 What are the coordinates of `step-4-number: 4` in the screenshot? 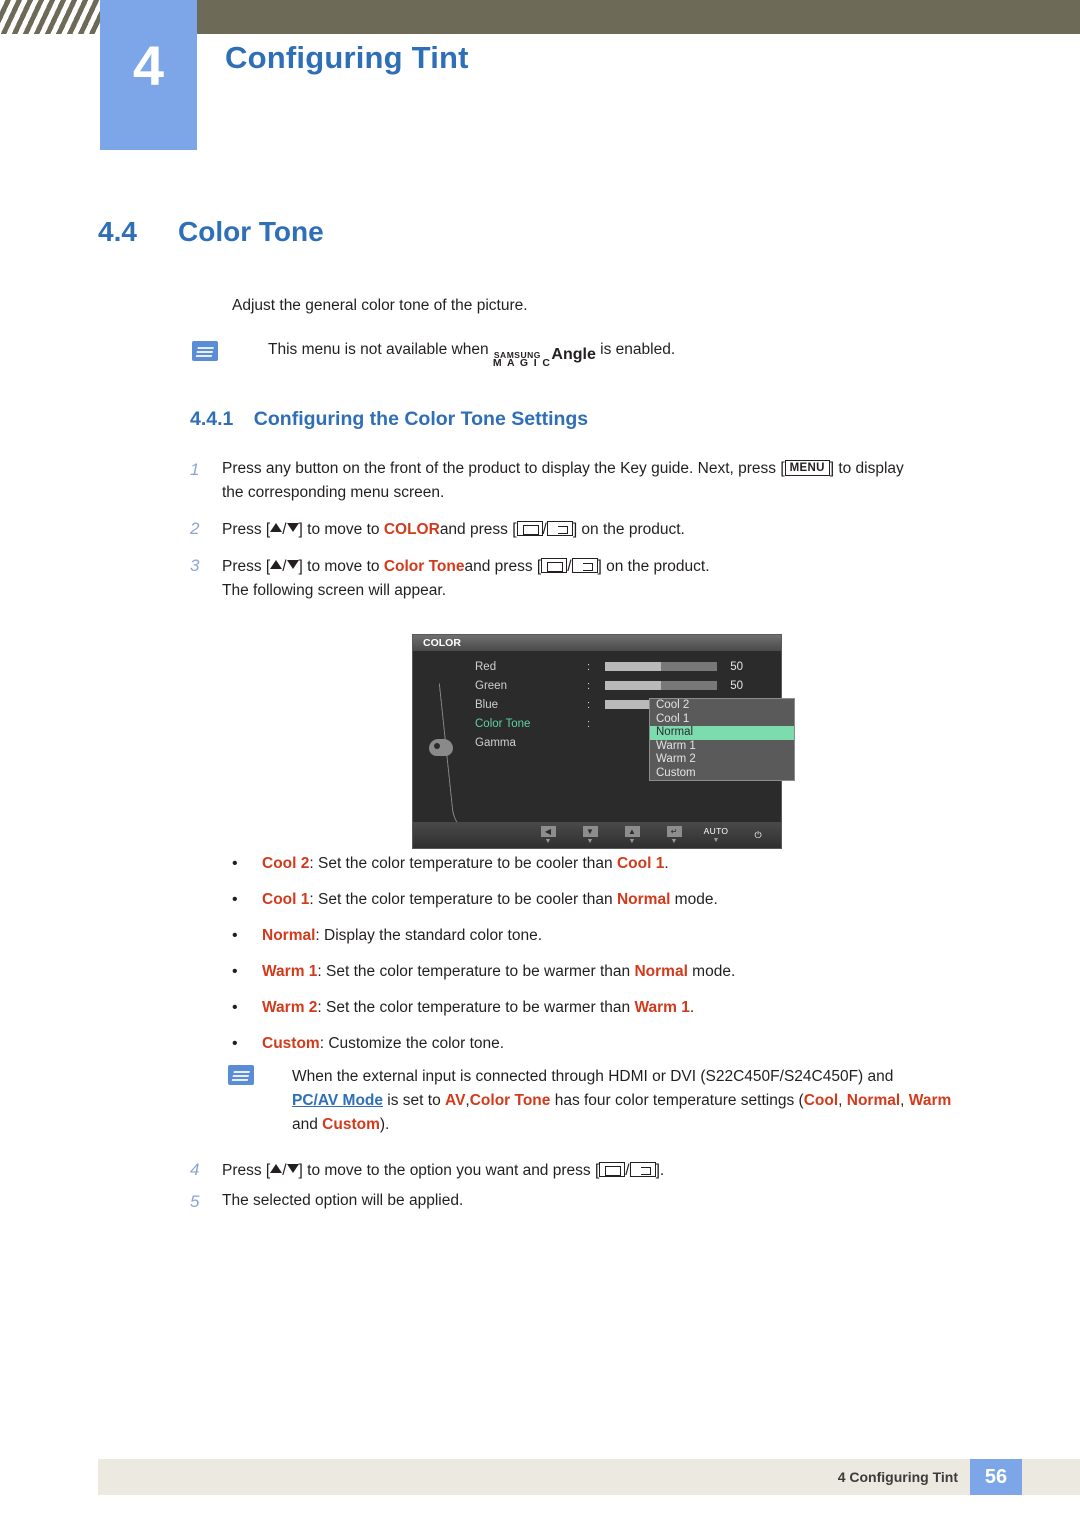 It's located at (195, 1169).